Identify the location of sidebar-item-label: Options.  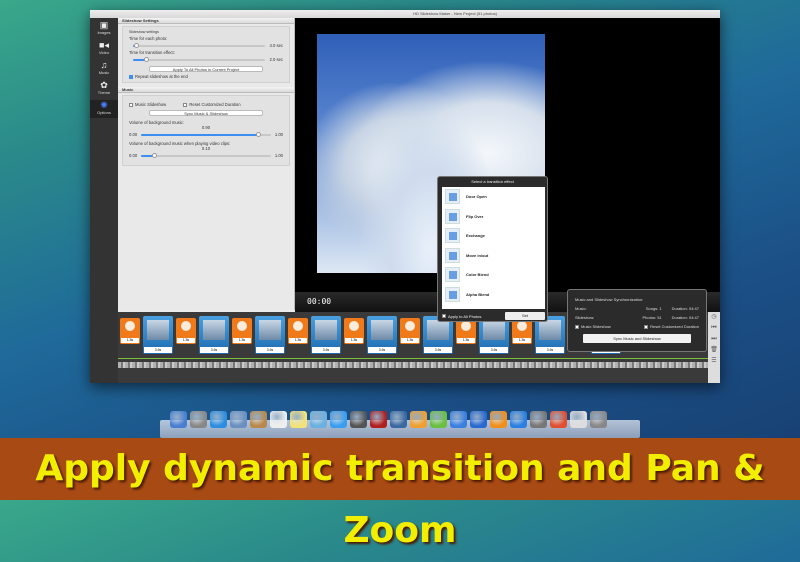
(104, 112).